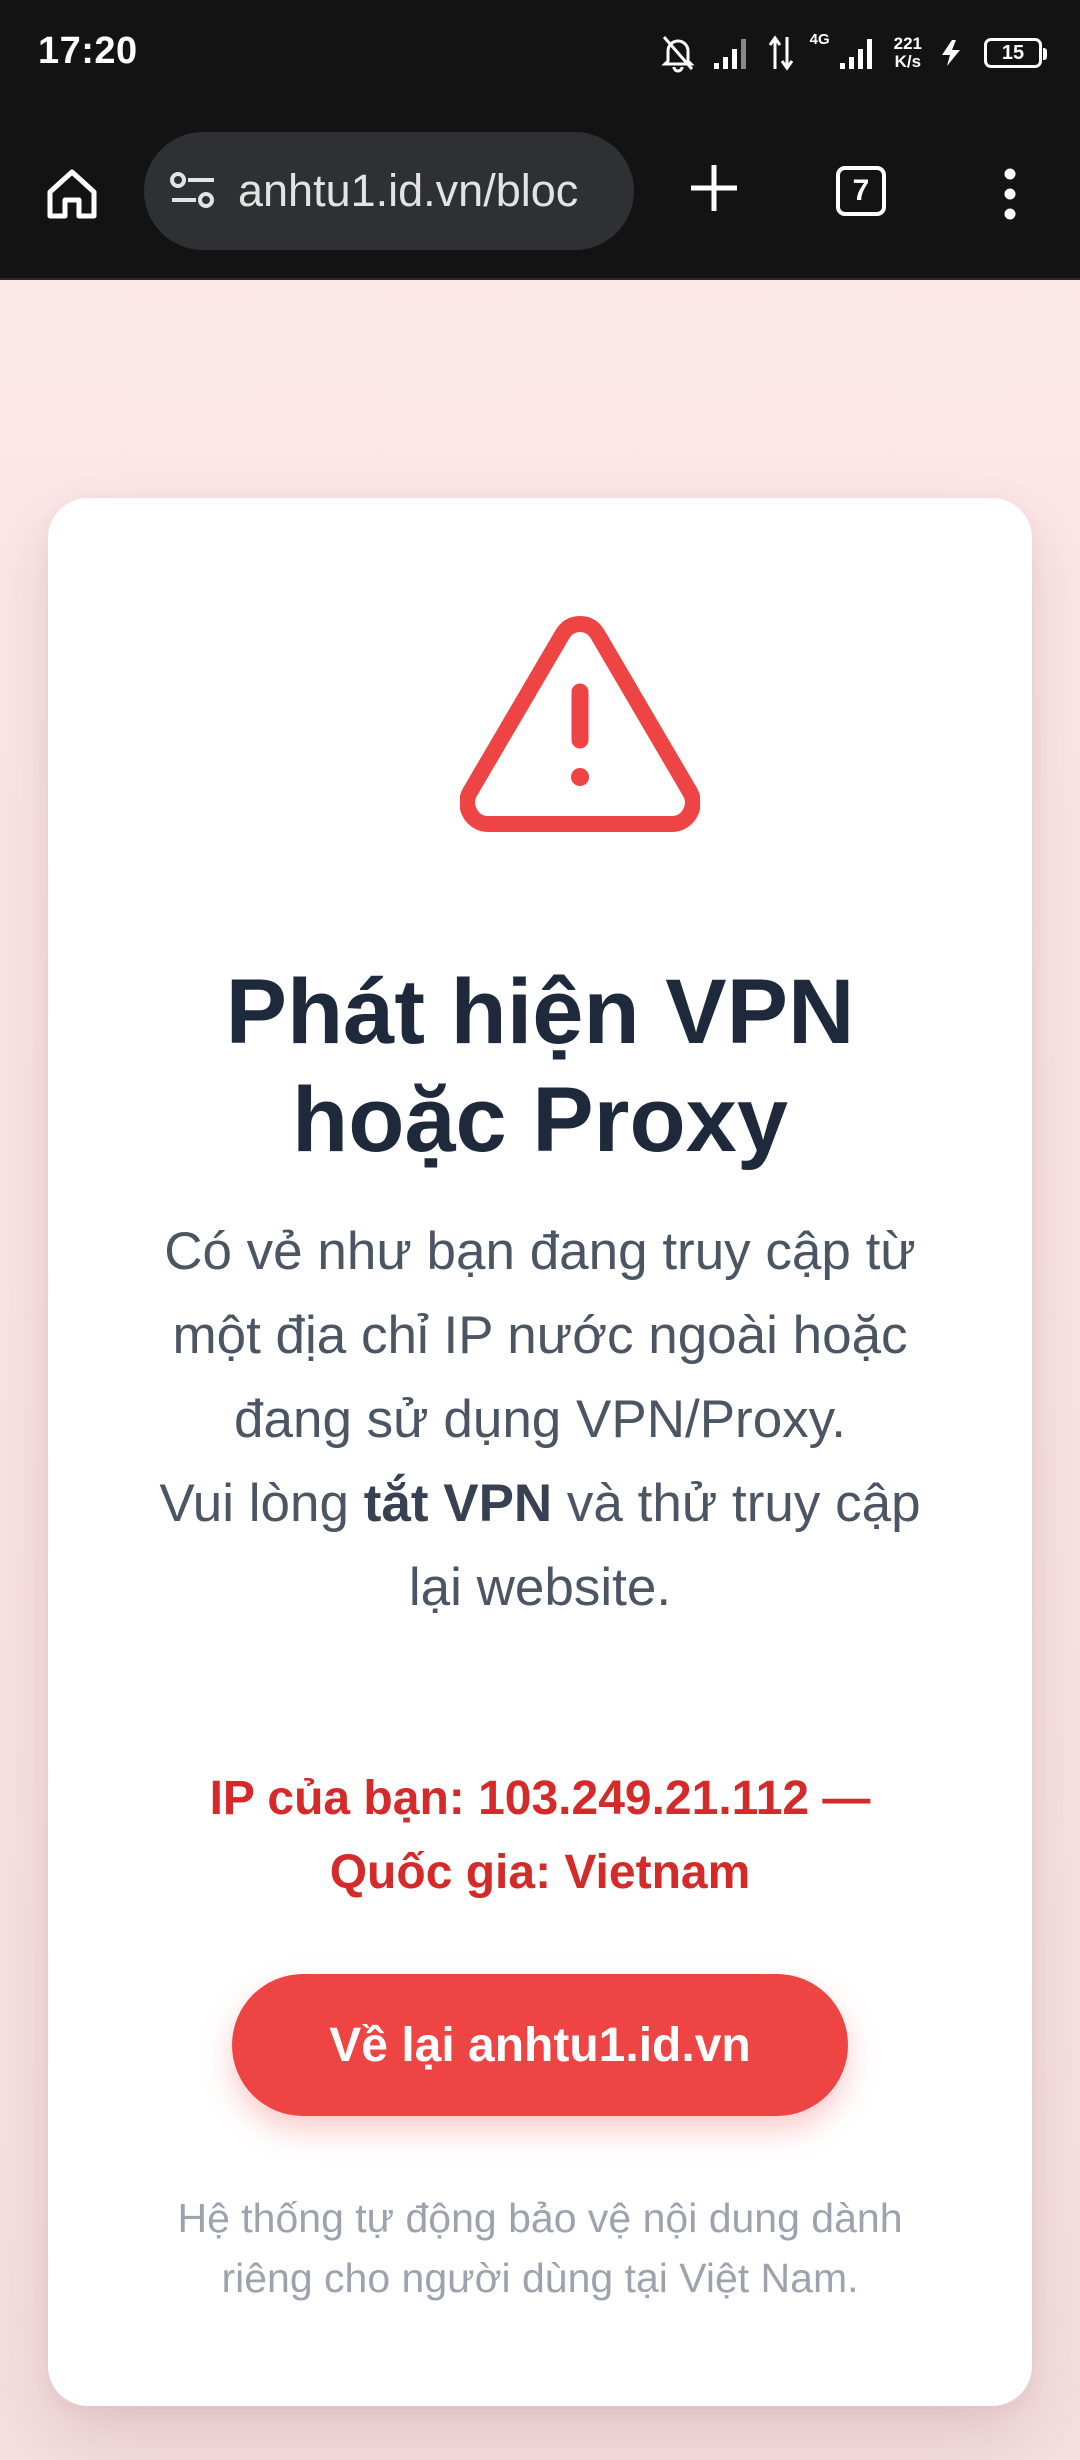 This screenshot has height=2460, width=1080. I want to click on more-vert-icon, so click(1010, 194).